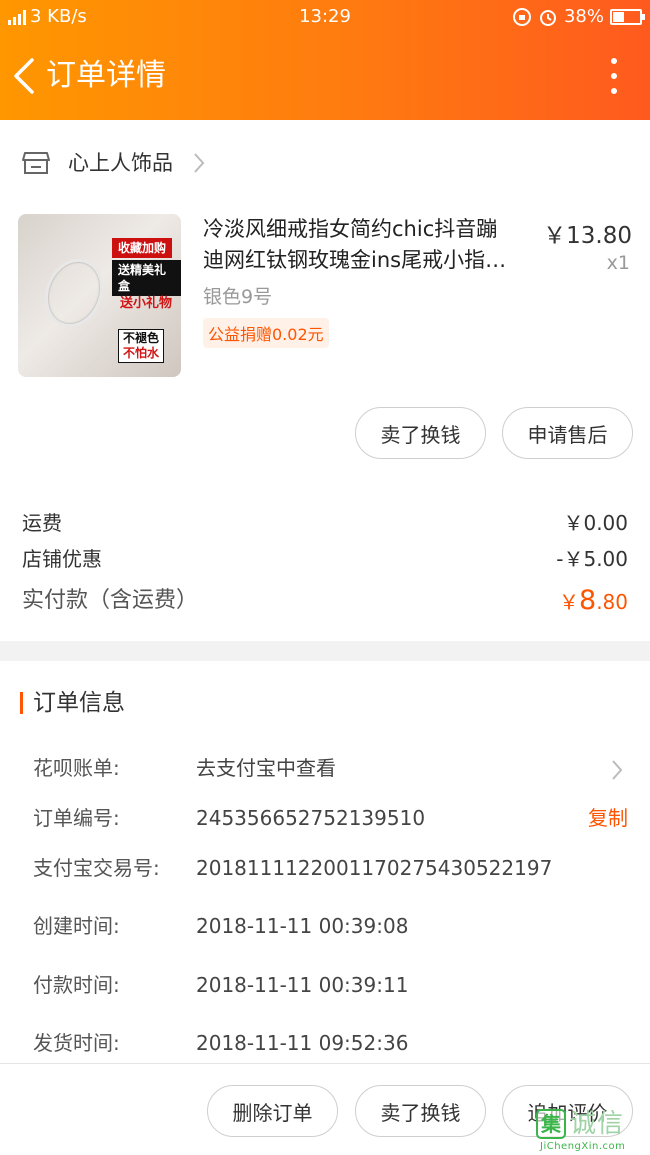  I want to click on order-number-row: 订单编号: 245356652752139510 复制, so click(325, 818).